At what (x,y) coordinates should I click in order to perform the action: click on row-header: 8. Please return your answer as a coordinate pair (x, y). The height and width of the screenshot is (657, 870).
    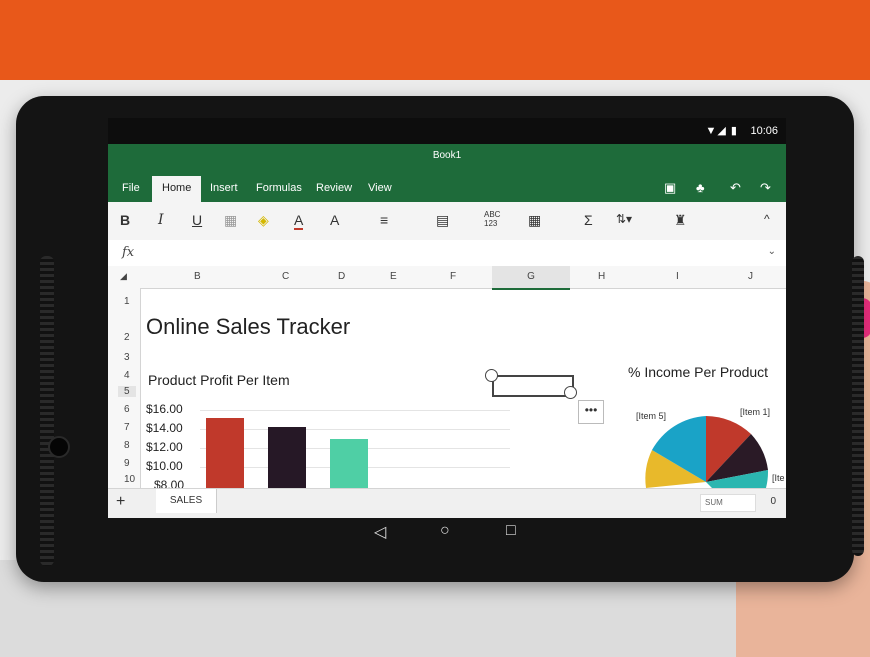
    Looking at the image, I should click on (127, 445).